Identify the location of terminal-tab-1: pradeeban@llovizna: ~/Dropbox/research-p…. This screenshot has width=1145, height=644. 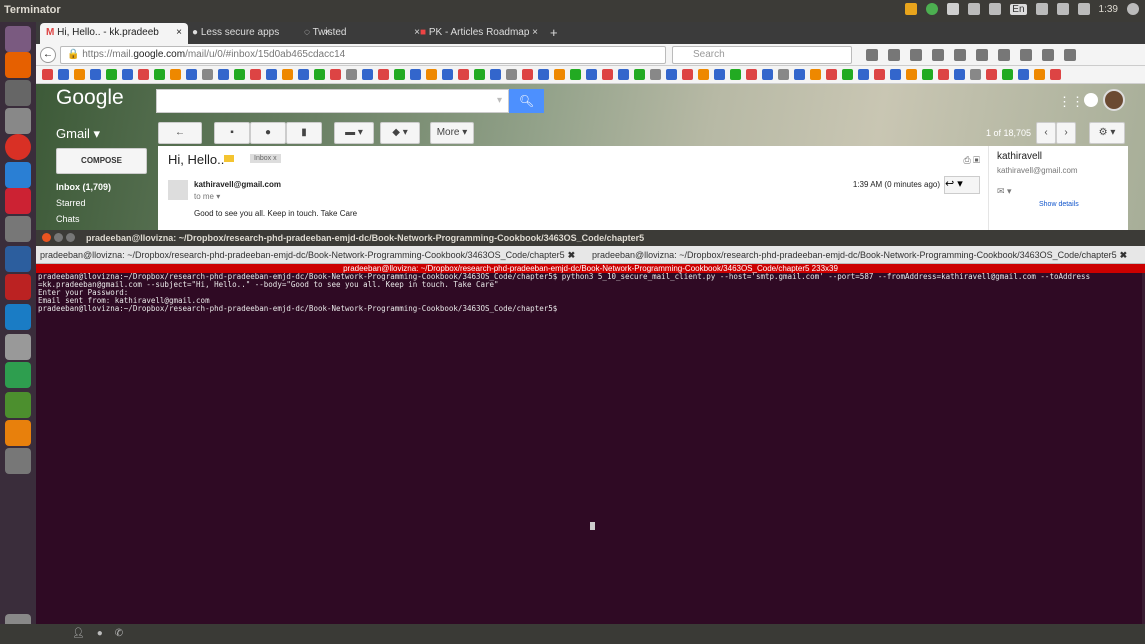
(315, 255).